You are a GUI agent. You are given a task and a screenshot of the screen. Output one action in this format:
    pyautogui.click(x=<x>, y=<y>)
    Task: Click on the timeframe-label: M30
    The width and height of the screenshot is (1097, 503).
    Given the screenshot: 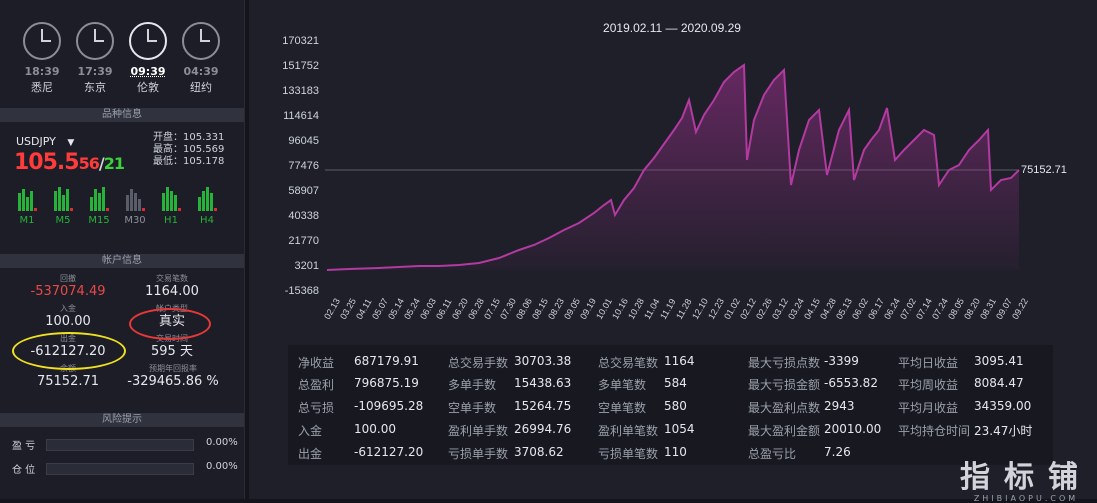 What is the action you would take?
    pyautogui.click(x=135, y=220)
    